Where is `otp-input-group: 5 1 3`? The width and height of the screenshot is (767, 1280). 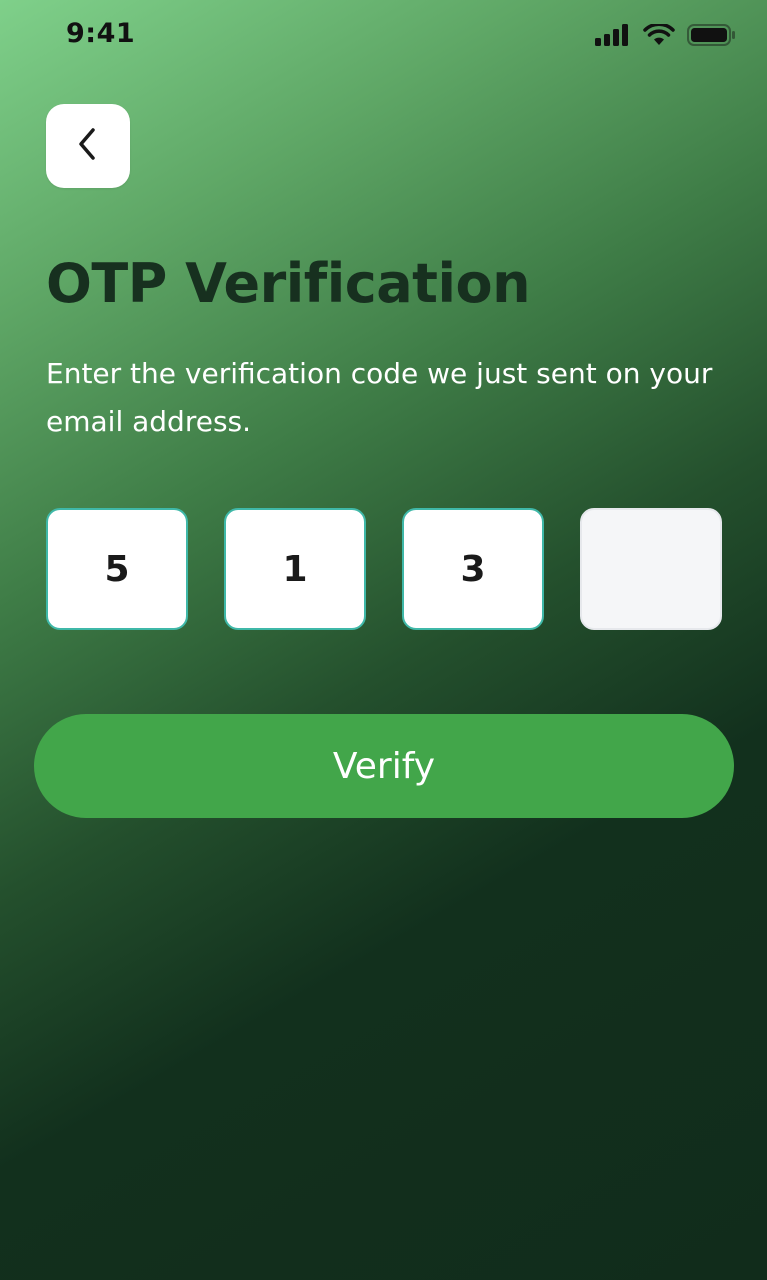
otp-input-group: 5 1 3 is located at coordinates (384, 569).